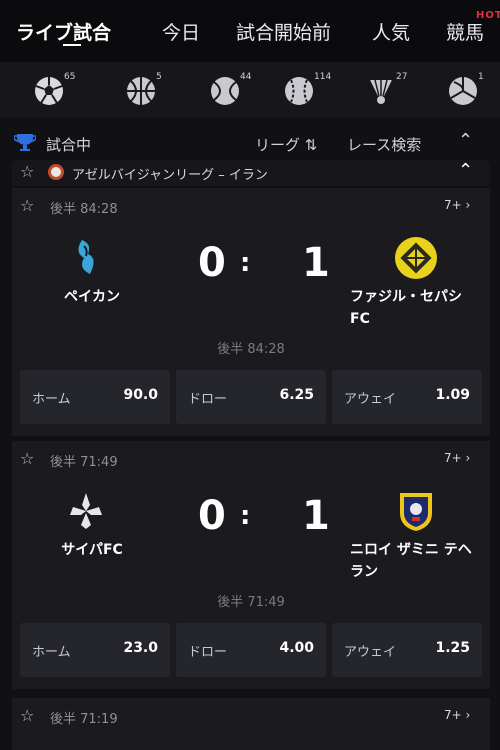 Image resolution: width=500 pixels, height=750 pixels. I want to click on match-card: ☆ 後半 71:19 7+ ›, so click(251, 724).